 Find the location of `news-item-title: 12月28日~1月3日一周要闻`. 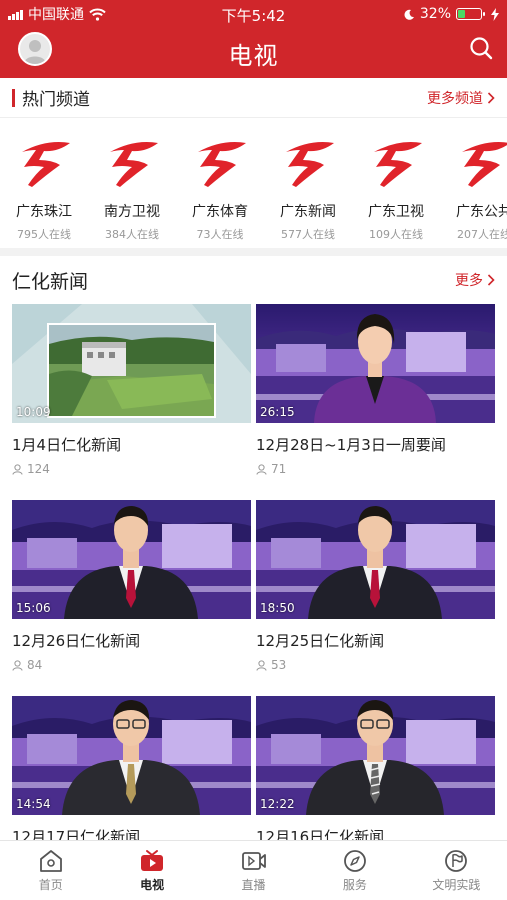

news-item-title: 12月28日~1月3日一周要闻 is located at coordinates (351, 445).